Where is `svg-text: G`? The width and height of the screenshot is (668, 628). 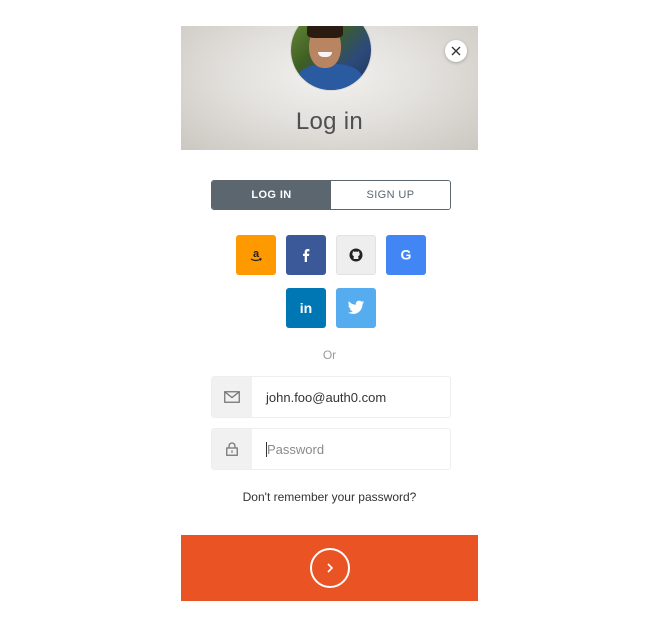 svg-text: G is located at coordinates (406, 255).